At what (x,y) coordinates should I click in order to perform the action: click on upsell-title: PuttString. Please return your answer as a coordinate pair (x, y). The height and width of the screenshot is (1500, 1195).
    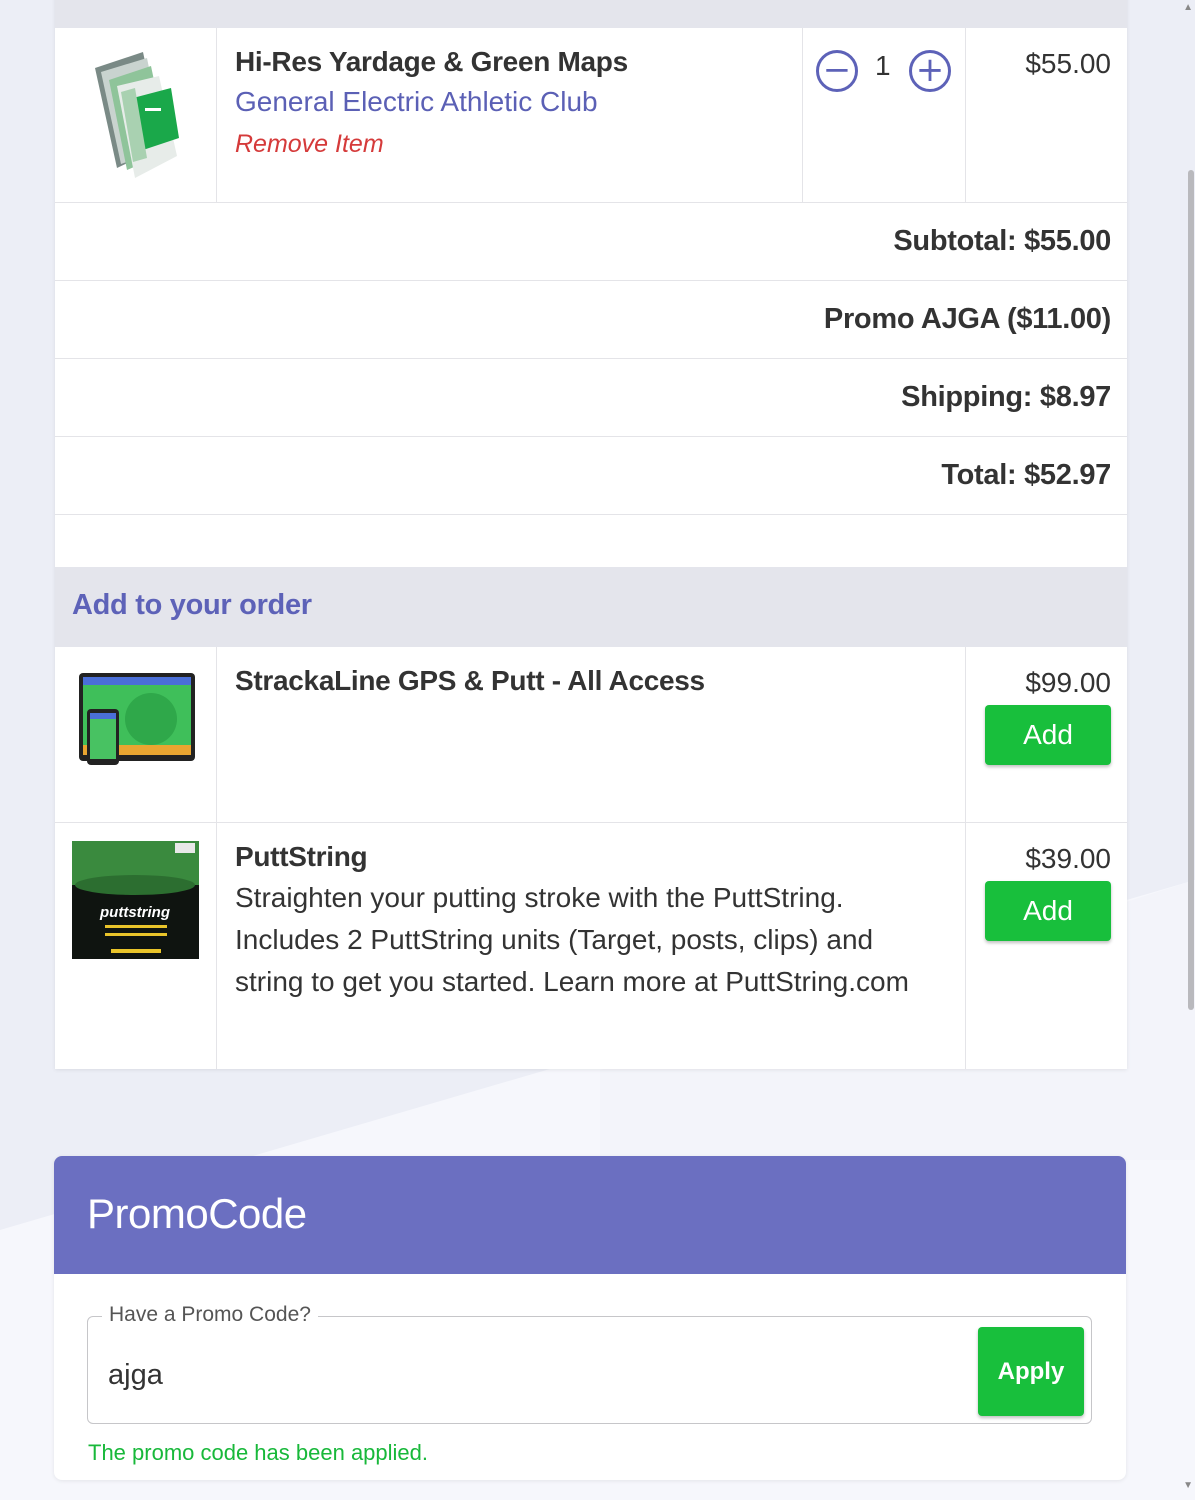
    Looking at the image, I should click on (301, 856).